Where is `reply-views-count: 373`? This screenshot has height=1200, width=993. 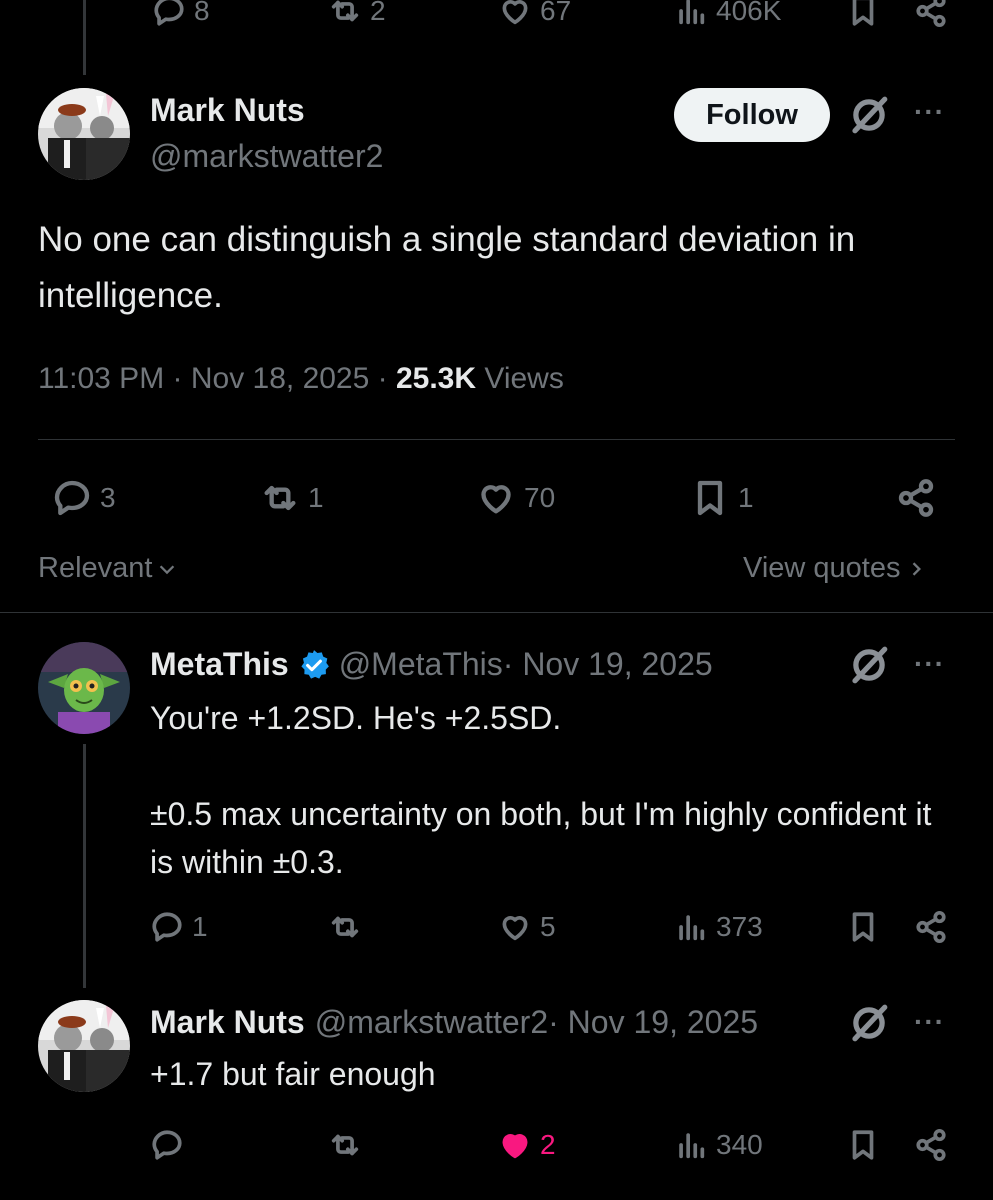
reply-views-count: 373 is located at coordinates (739, 926).